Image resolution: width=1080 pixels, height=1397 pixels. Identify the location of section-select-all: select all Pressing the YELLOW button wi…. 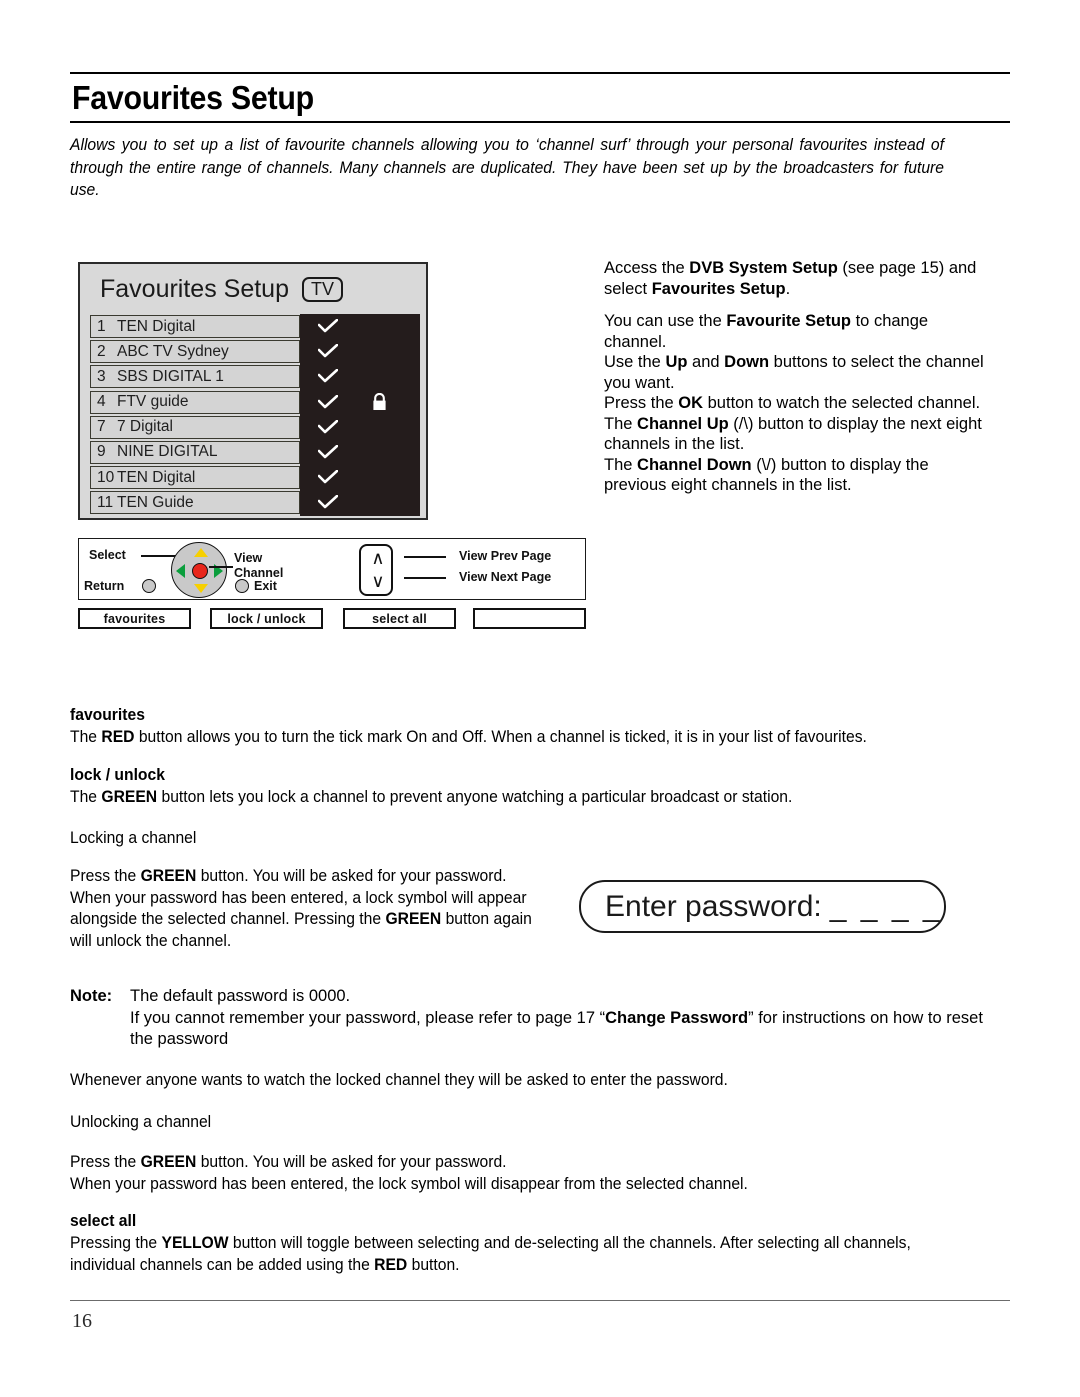
(532, 1244).